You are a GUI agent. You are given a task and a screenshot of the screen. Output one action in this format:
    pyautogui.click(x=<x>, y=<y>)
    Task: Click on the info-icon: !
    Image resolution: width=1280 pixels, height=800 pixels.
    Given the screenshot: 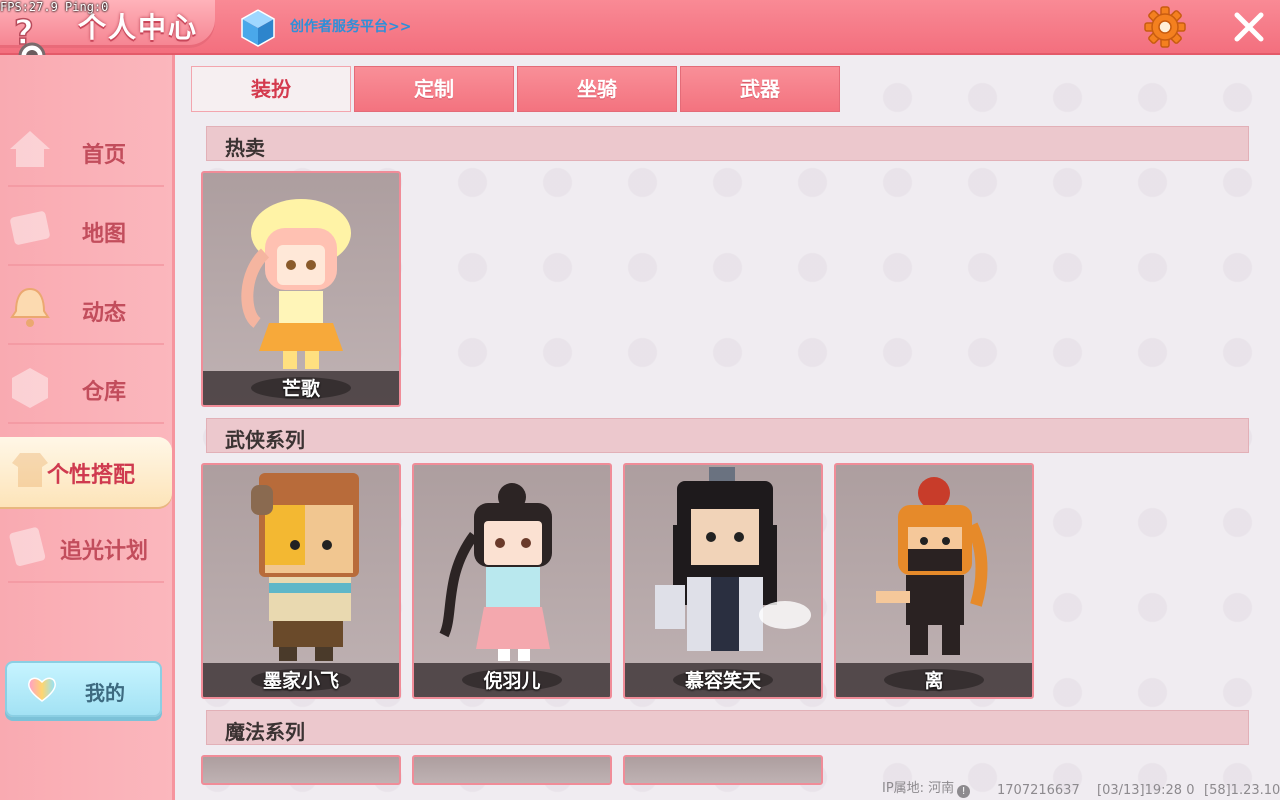 What is the action you would take?
    pyautogui.click(x=964, y=791)
    